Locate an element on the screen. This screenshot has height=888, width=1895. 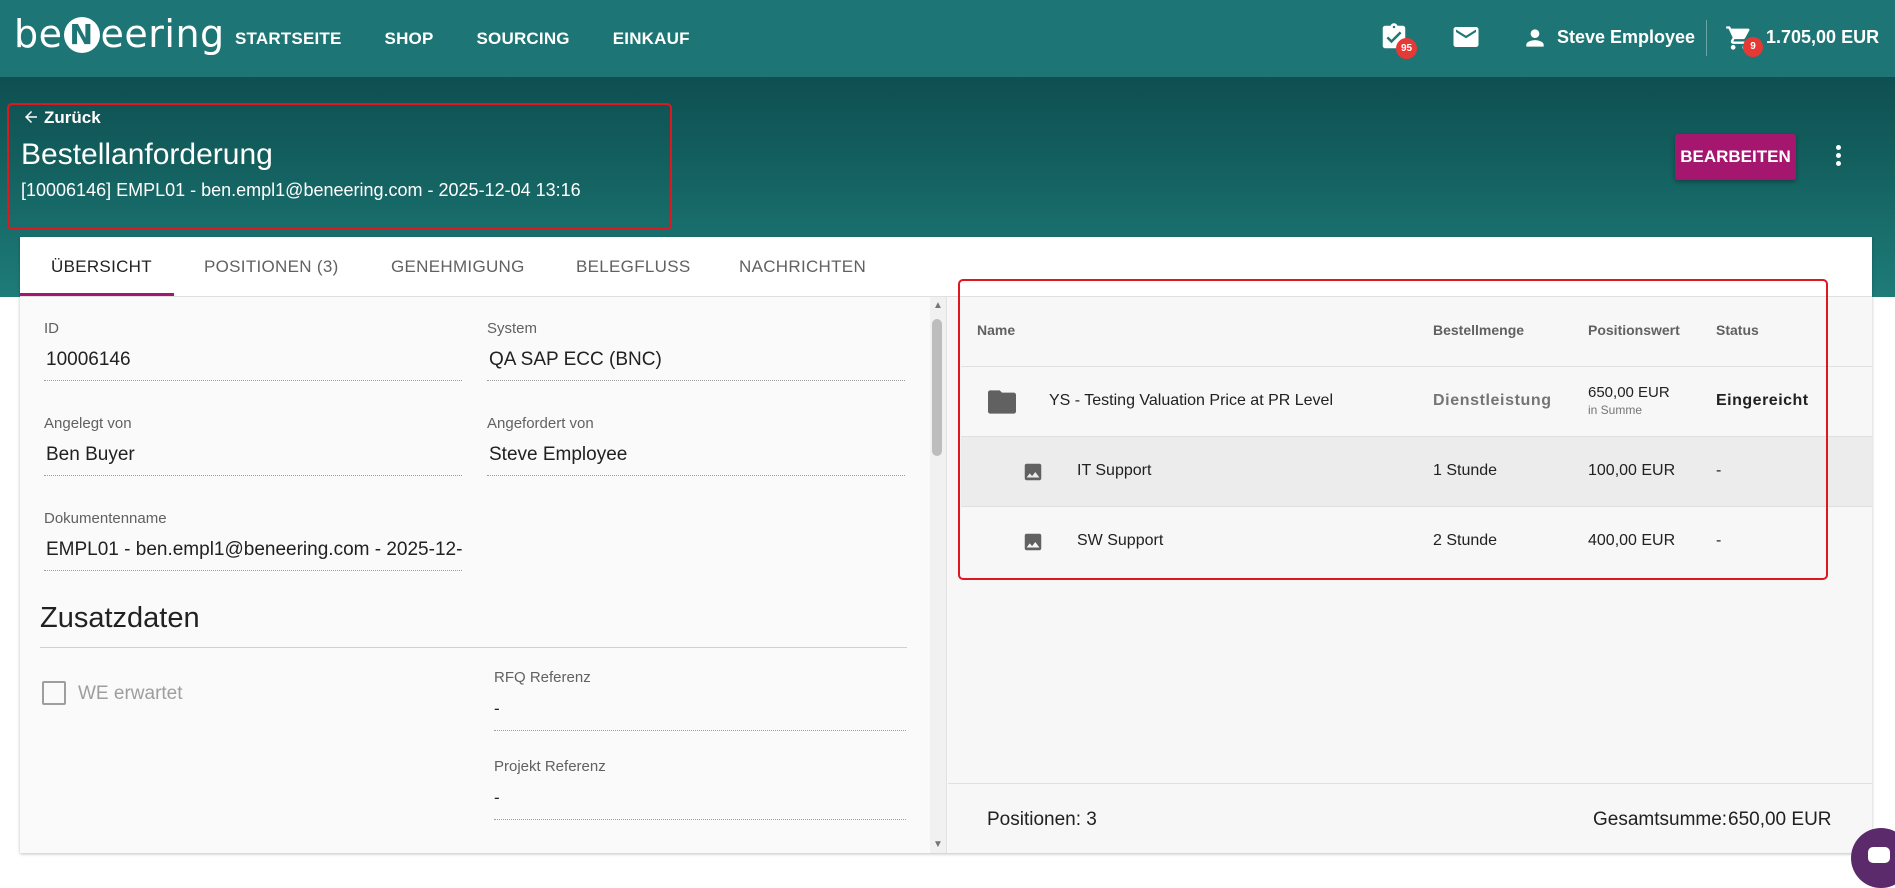
person-icon is located at coordinates (1535, 38).